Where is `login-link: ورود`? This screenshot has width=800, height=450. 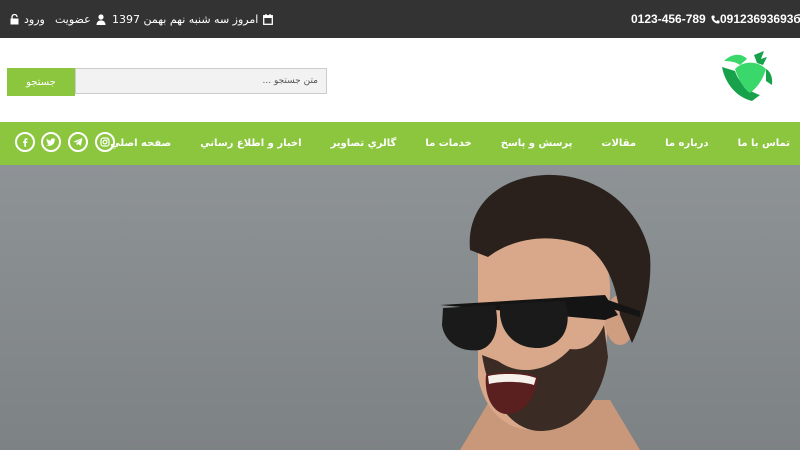
login-link: ورود is located at coordinates (27, 19).